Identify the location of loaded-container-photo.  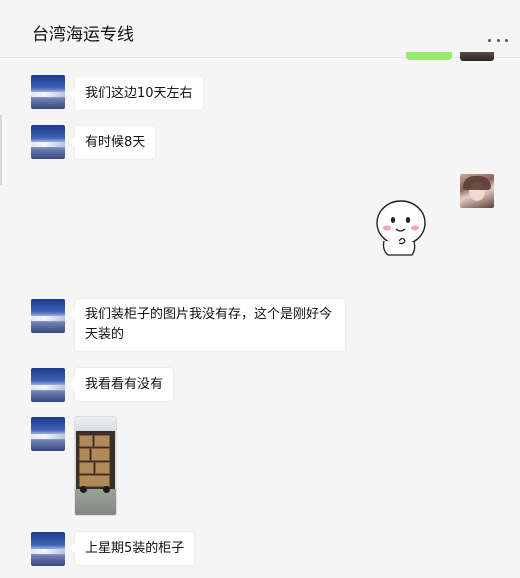
(95, 466).